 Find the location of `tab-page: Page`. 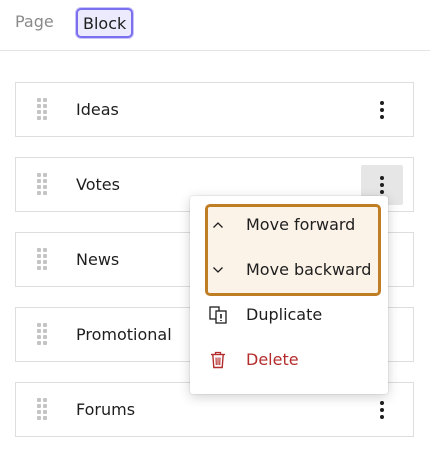

tab-page: Page is located at coordinates (34, 23).